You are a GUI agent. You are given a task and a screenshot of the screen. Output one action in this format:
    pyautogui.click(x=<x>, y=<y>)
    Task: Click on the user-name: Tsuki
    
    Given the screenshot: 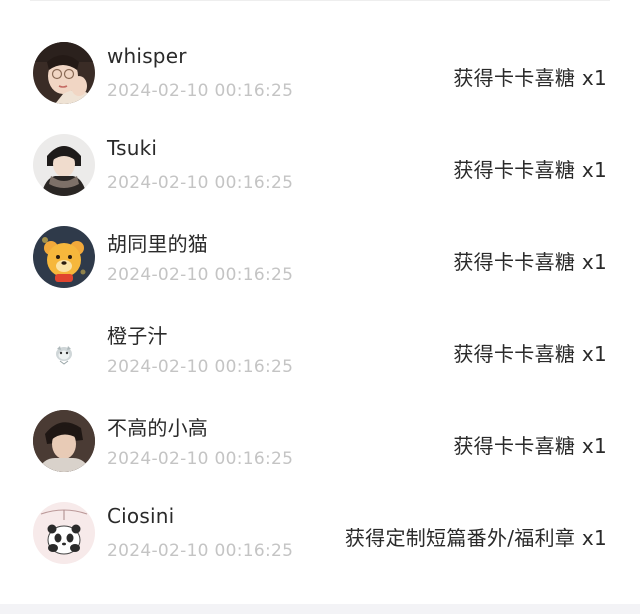 What is the action you would take?
    pyautogui.click(x=132, y=148)
    